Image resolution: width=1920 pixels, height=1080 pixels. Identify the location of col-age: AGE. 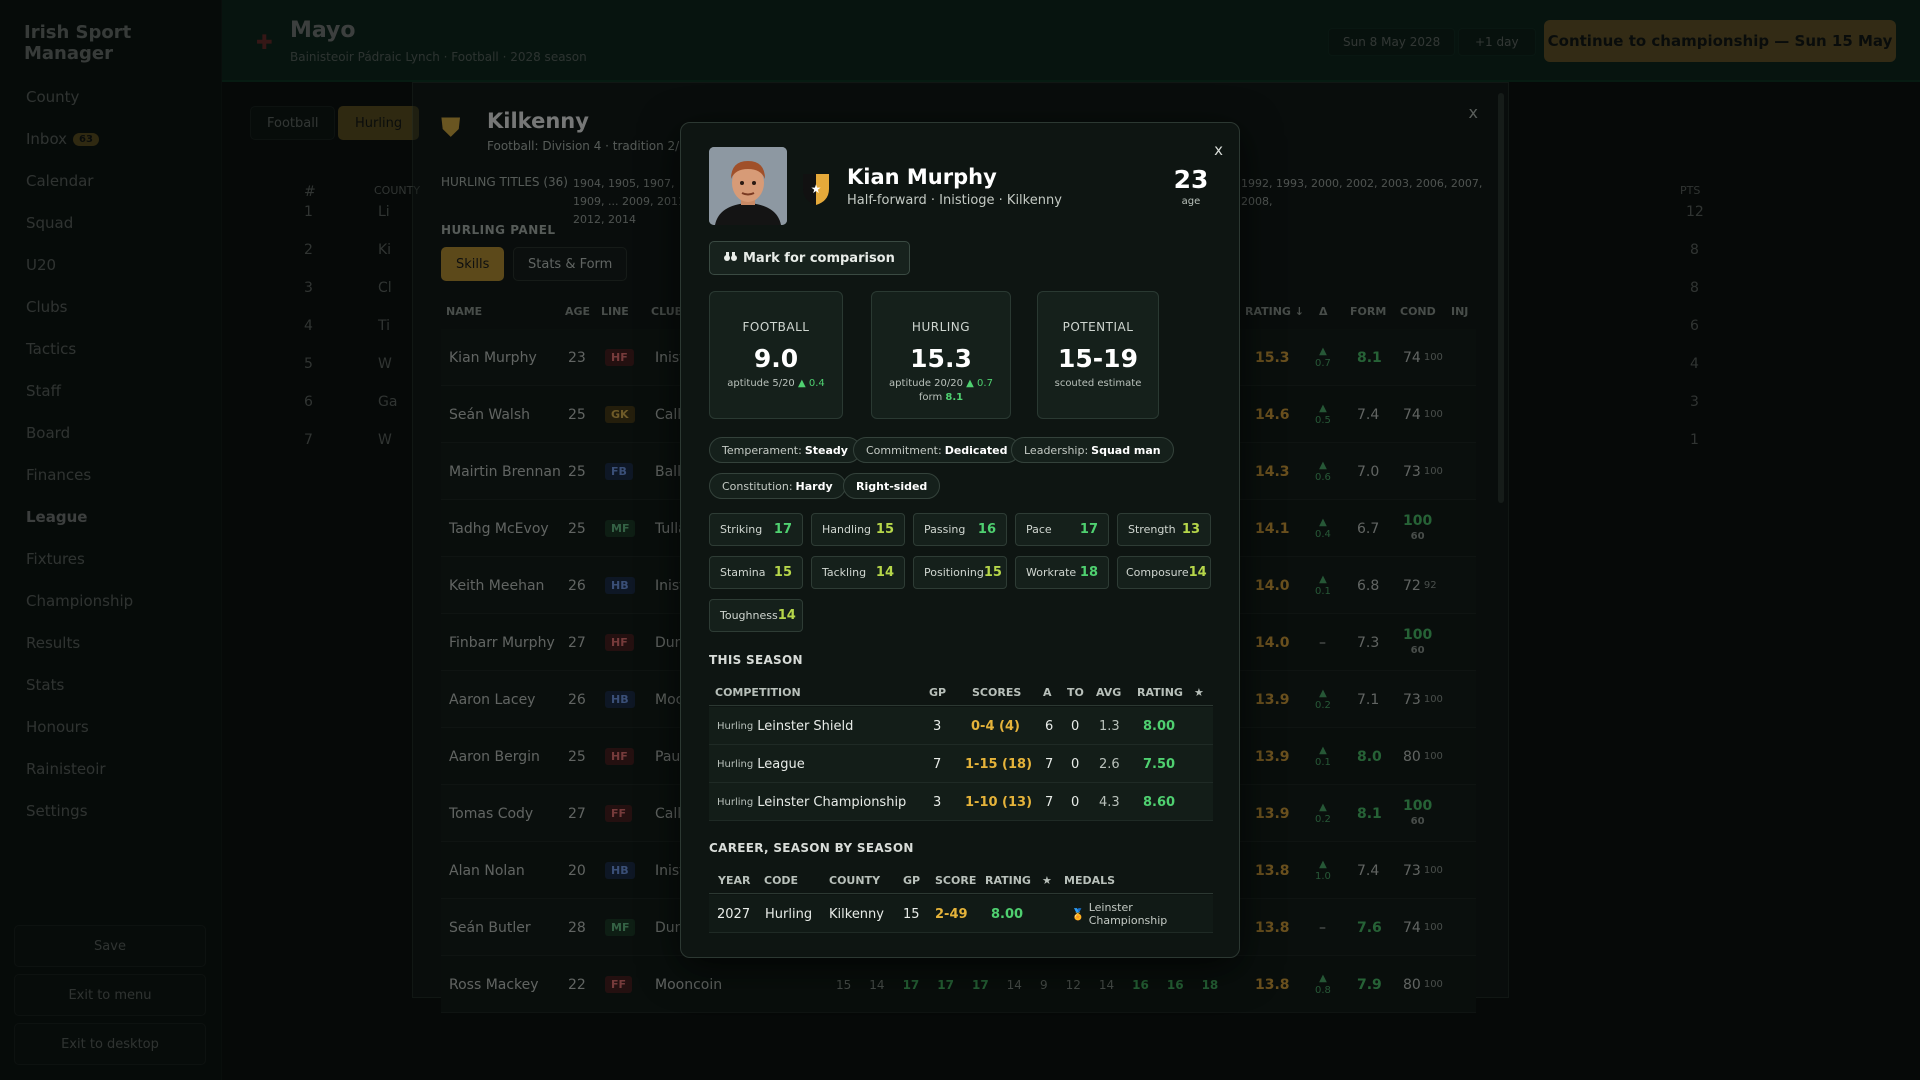
(577, 311).